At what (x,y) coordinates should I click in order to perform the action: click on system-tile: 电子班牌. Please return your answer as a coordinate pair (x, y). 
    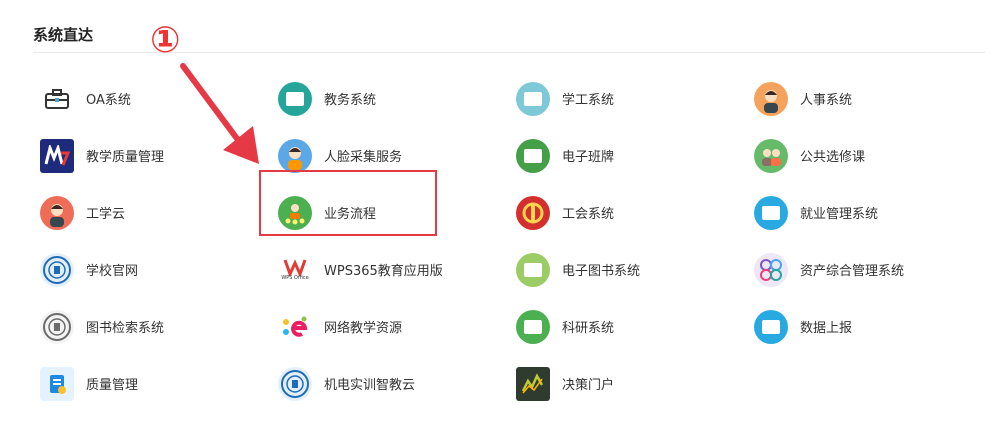
    Looking at the image, I should click on (635, 155).